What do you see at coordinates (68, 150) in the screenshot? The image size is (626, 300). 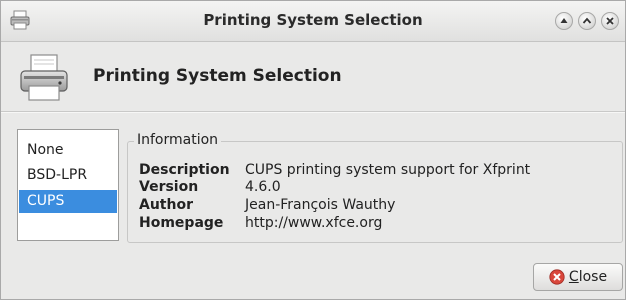 I see `list-item: None` at bounding box center [68, 150].